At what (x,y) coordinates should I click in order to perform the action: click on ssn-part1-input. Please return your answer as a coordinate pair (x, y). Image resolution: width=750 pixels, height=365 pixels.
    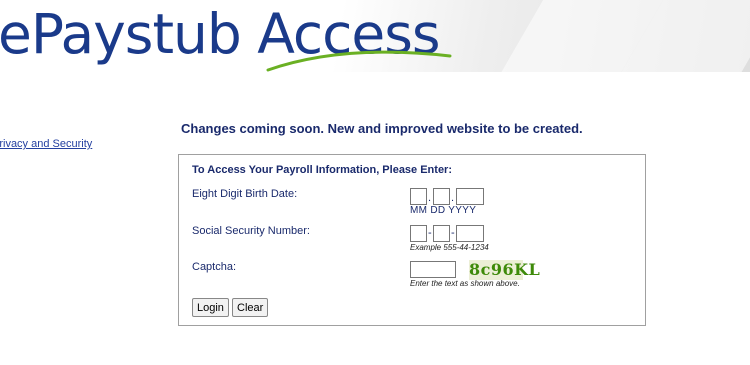
    Looking at the image, I should click on (418, 233).